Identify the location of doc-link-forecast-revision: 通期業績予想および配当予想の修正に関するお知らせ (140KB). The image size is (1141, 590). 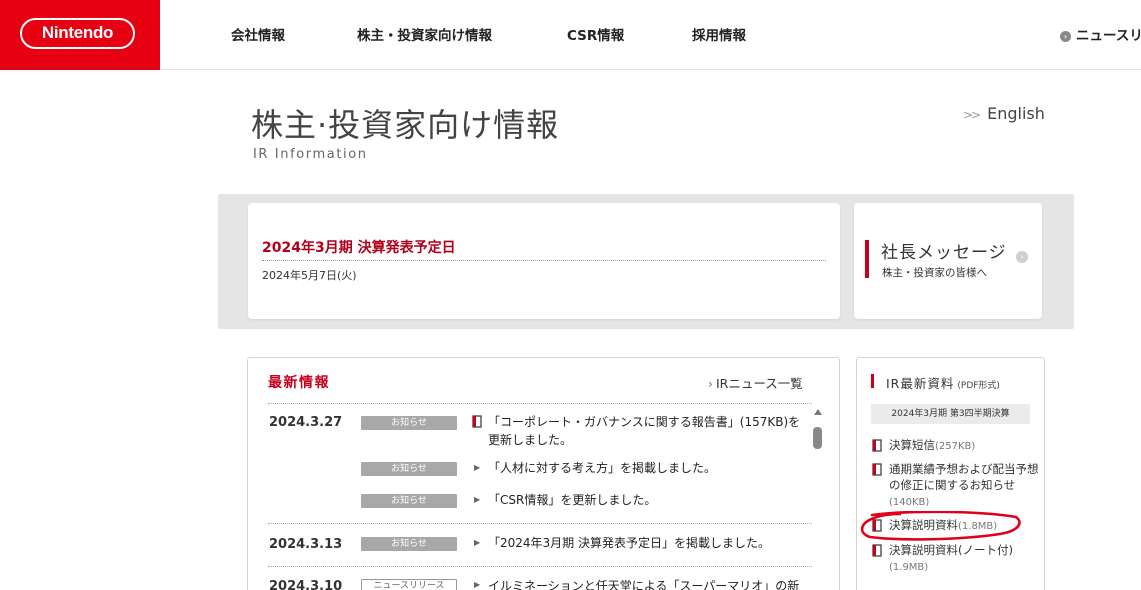
(964, 486).